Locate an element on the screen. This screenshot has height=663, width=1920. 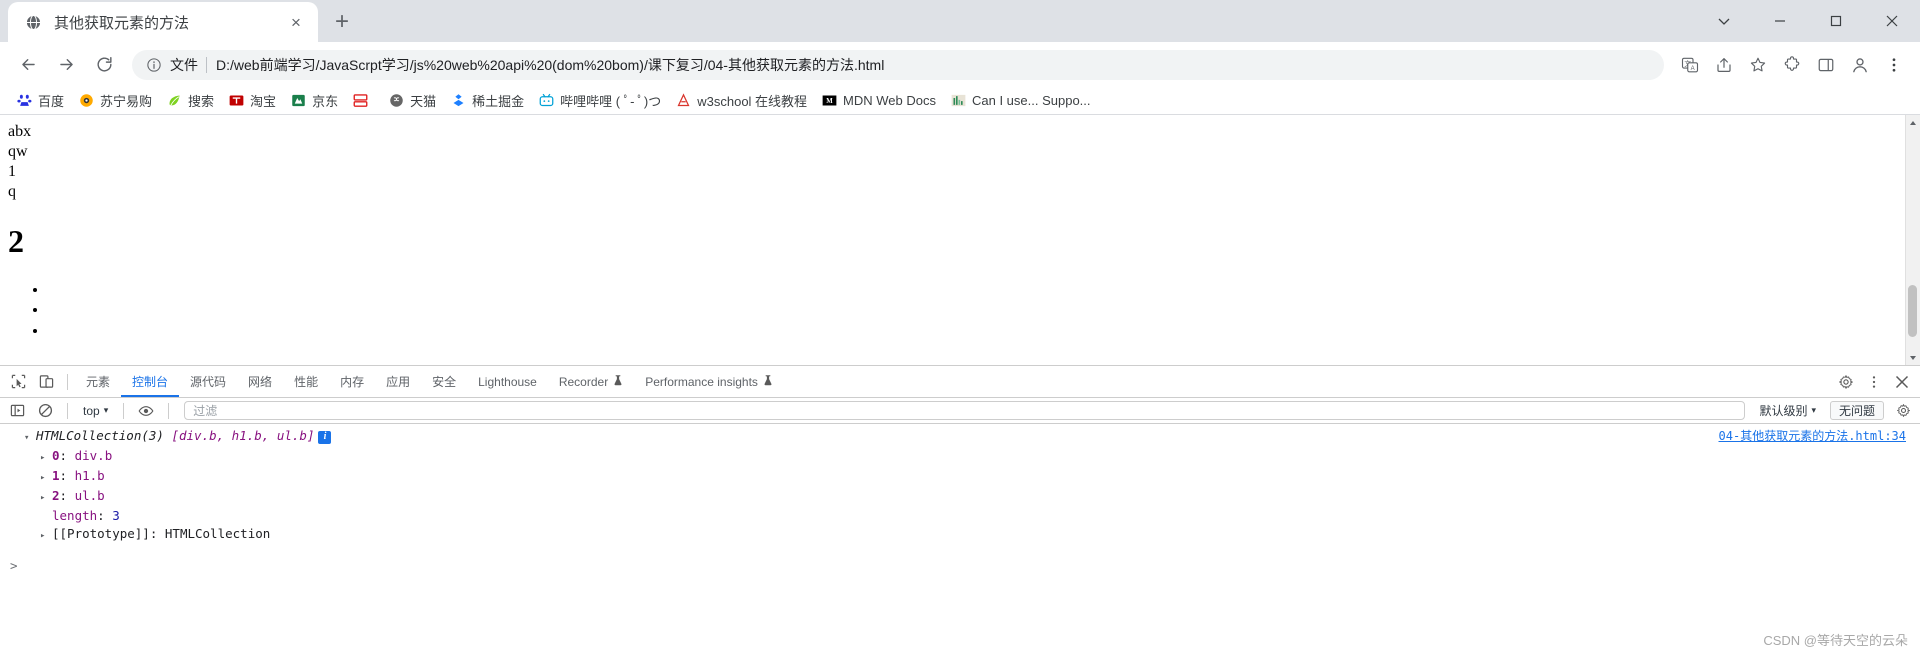
back-icon is located at coordinates (28, 65).